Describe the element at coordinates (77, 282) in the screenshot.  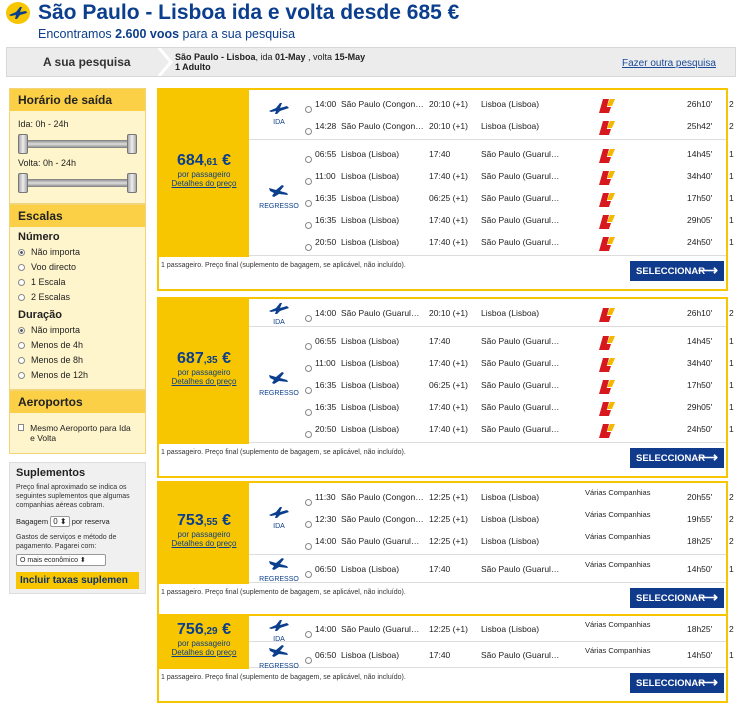
I see `stops-option: 1 Escala` at that location.